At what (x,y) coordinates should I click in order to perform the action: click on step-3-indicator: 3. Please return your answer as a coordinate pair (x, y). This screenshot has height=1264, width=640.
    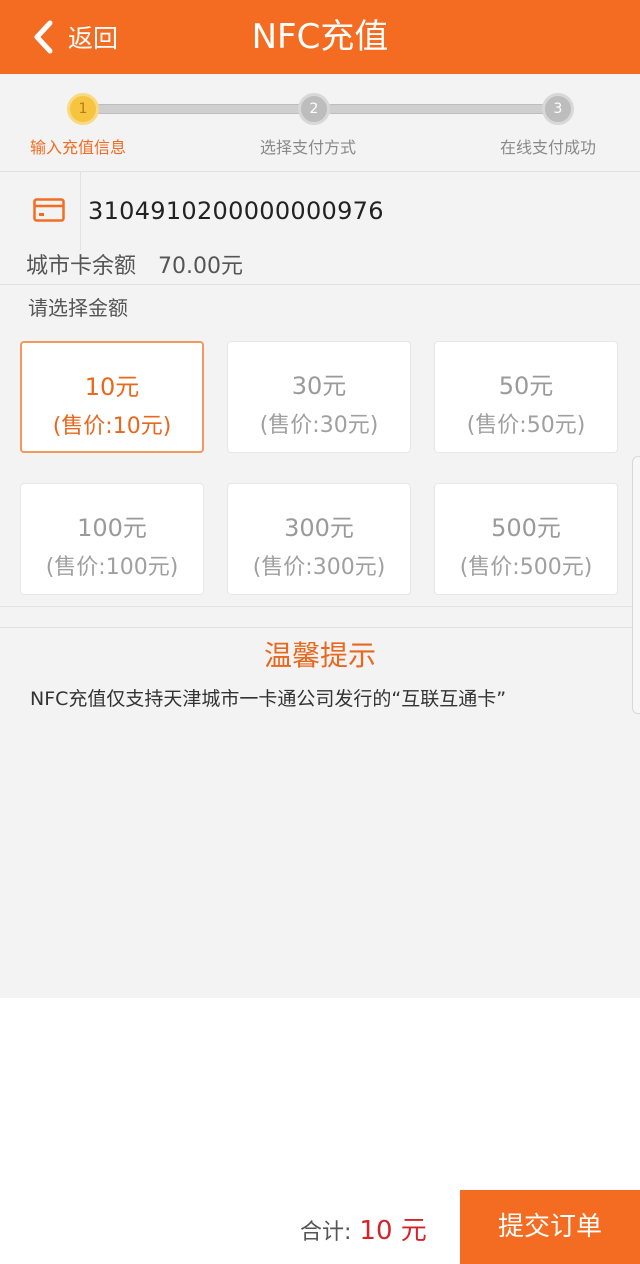
    Looking at the image, I should click on (558, 109).